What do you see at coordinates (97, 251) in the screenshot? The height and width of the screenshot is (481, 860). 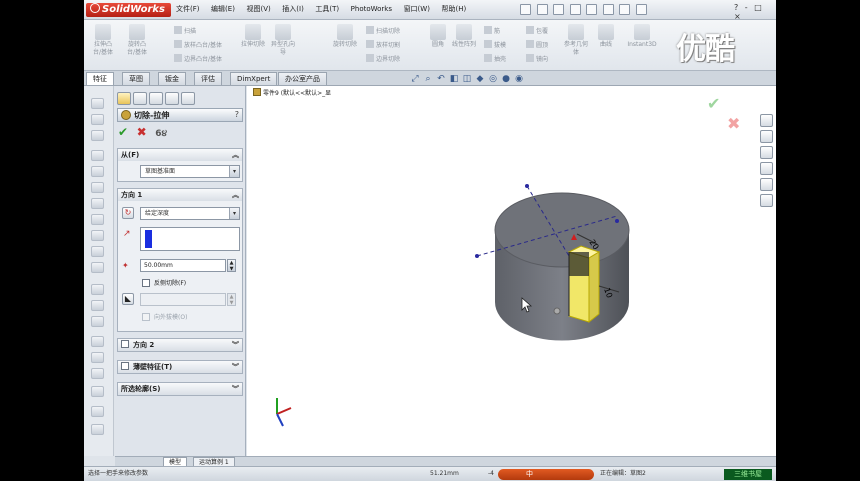 I see `tool-10-icon` at bounding box center [97, 251].